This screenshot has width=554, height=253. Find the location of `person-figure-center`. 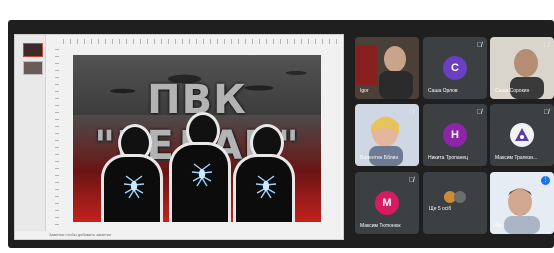

person-figure-center is located at coordinates (200, 167).